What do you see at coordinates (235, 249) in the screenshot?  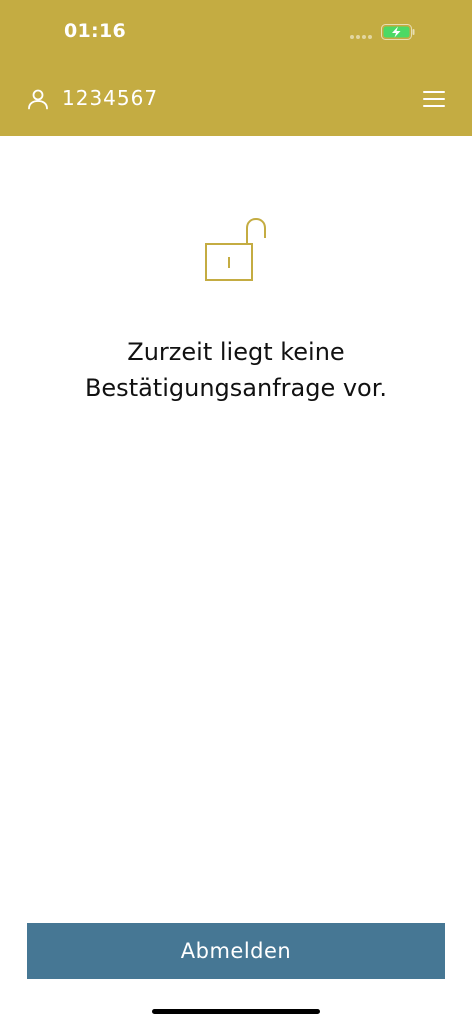 I see `unlocked-padlock-icon` at bounding box center [235, 249].